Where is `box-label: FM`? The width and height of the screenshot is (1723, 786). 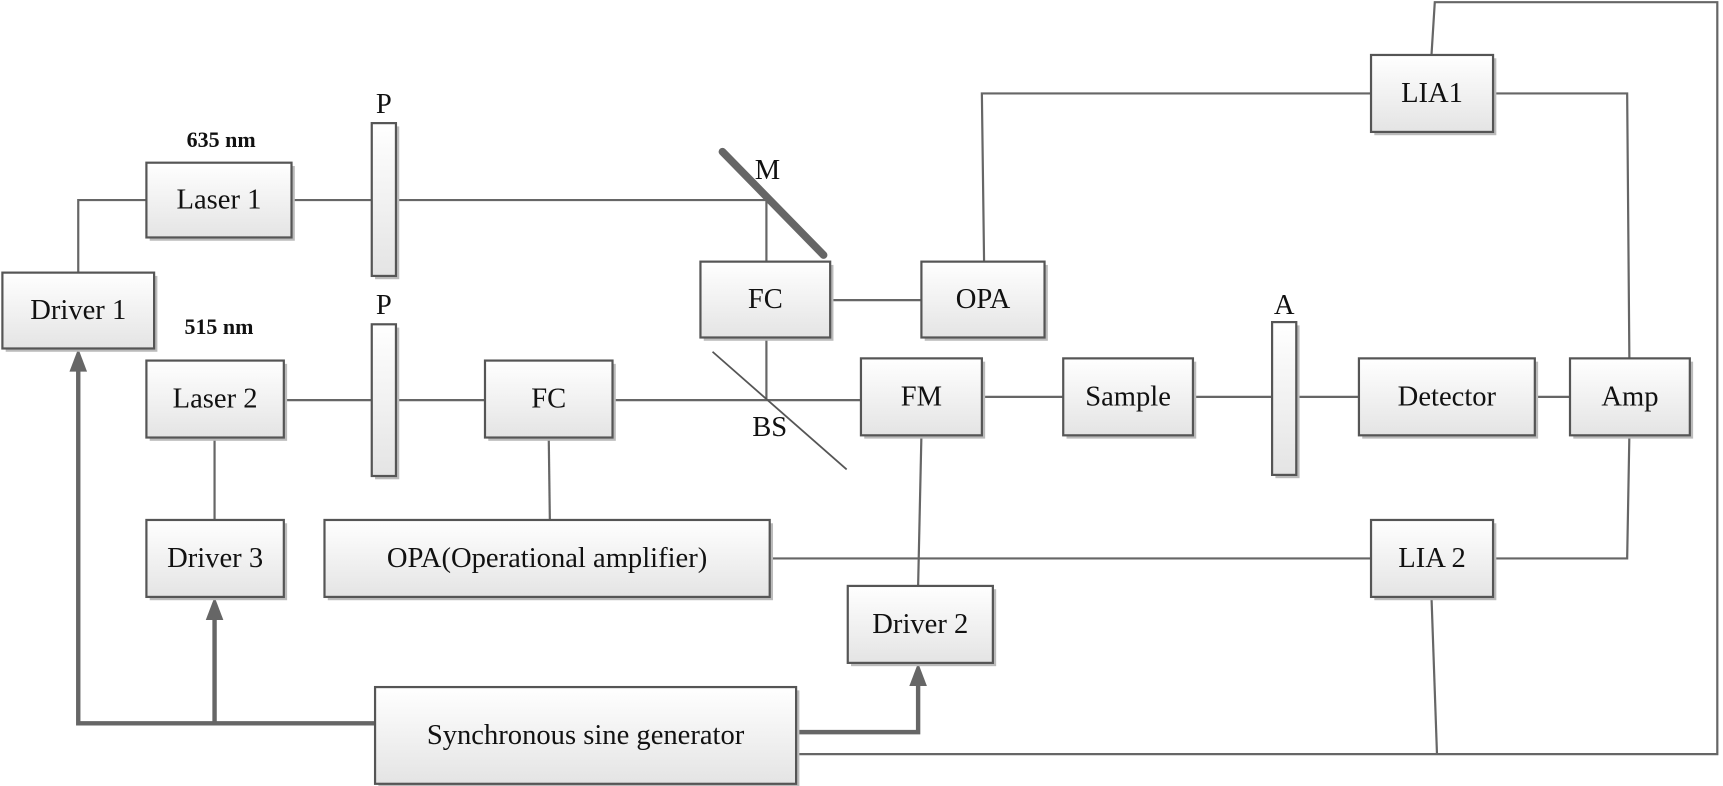 box-label: FM is located at coordinates (921, 396).